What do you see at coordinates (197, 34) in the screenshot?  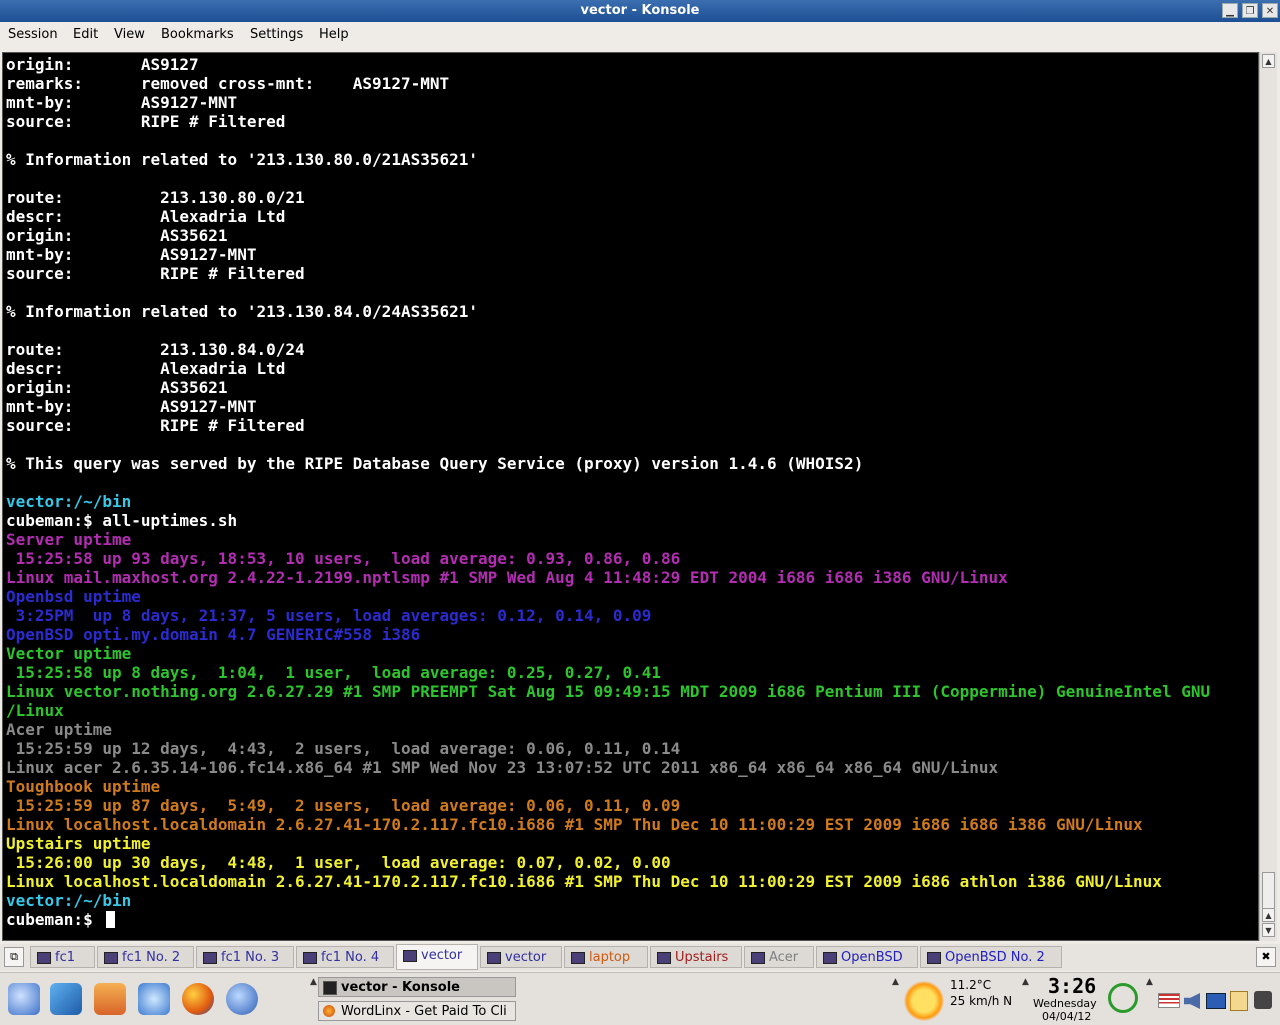 I see `menu-bookmarks: Bookmarks` at bounding box center [197, 34].